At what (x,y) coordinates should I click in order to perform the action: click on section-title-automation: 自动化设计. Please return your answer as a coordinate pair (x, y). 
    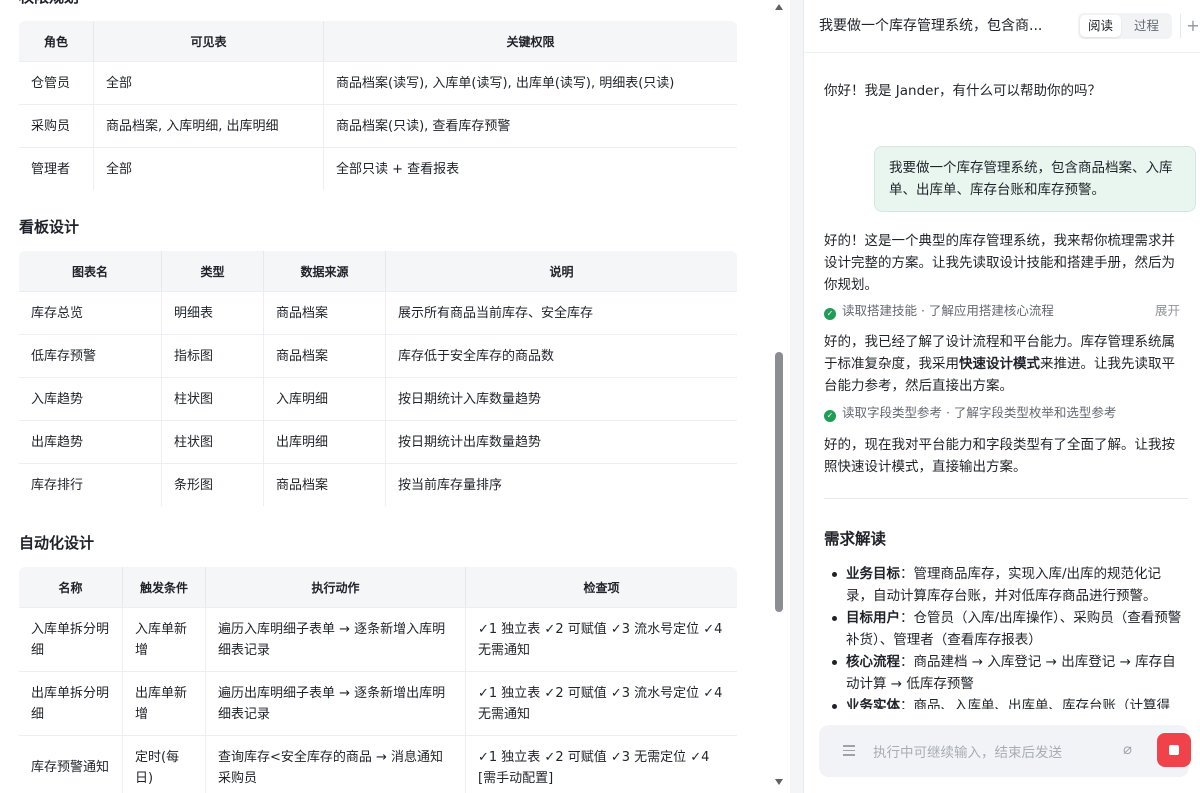
    Looking at the image, I should click on (57, 543).